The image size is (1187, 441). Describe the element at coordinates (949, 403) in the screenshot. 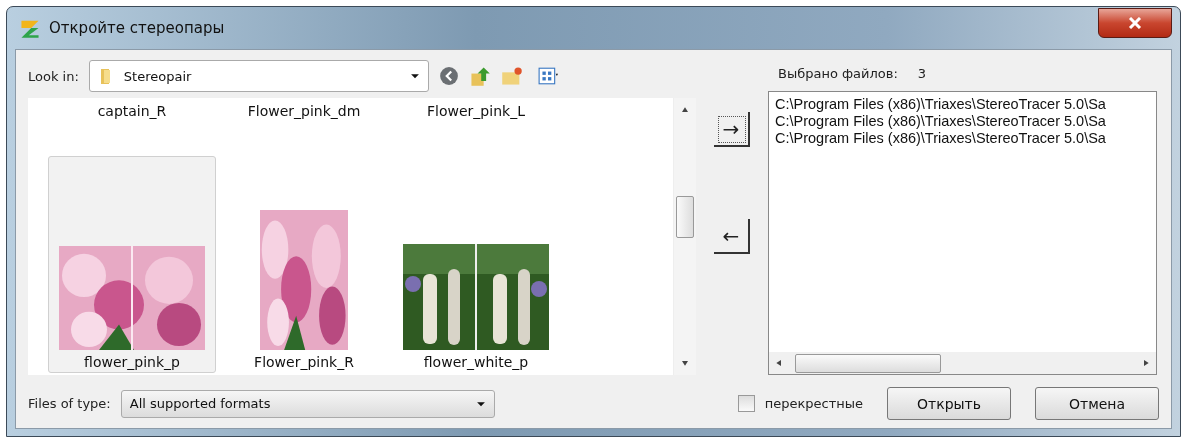

I see `dialog-button: Открыть` at that location.